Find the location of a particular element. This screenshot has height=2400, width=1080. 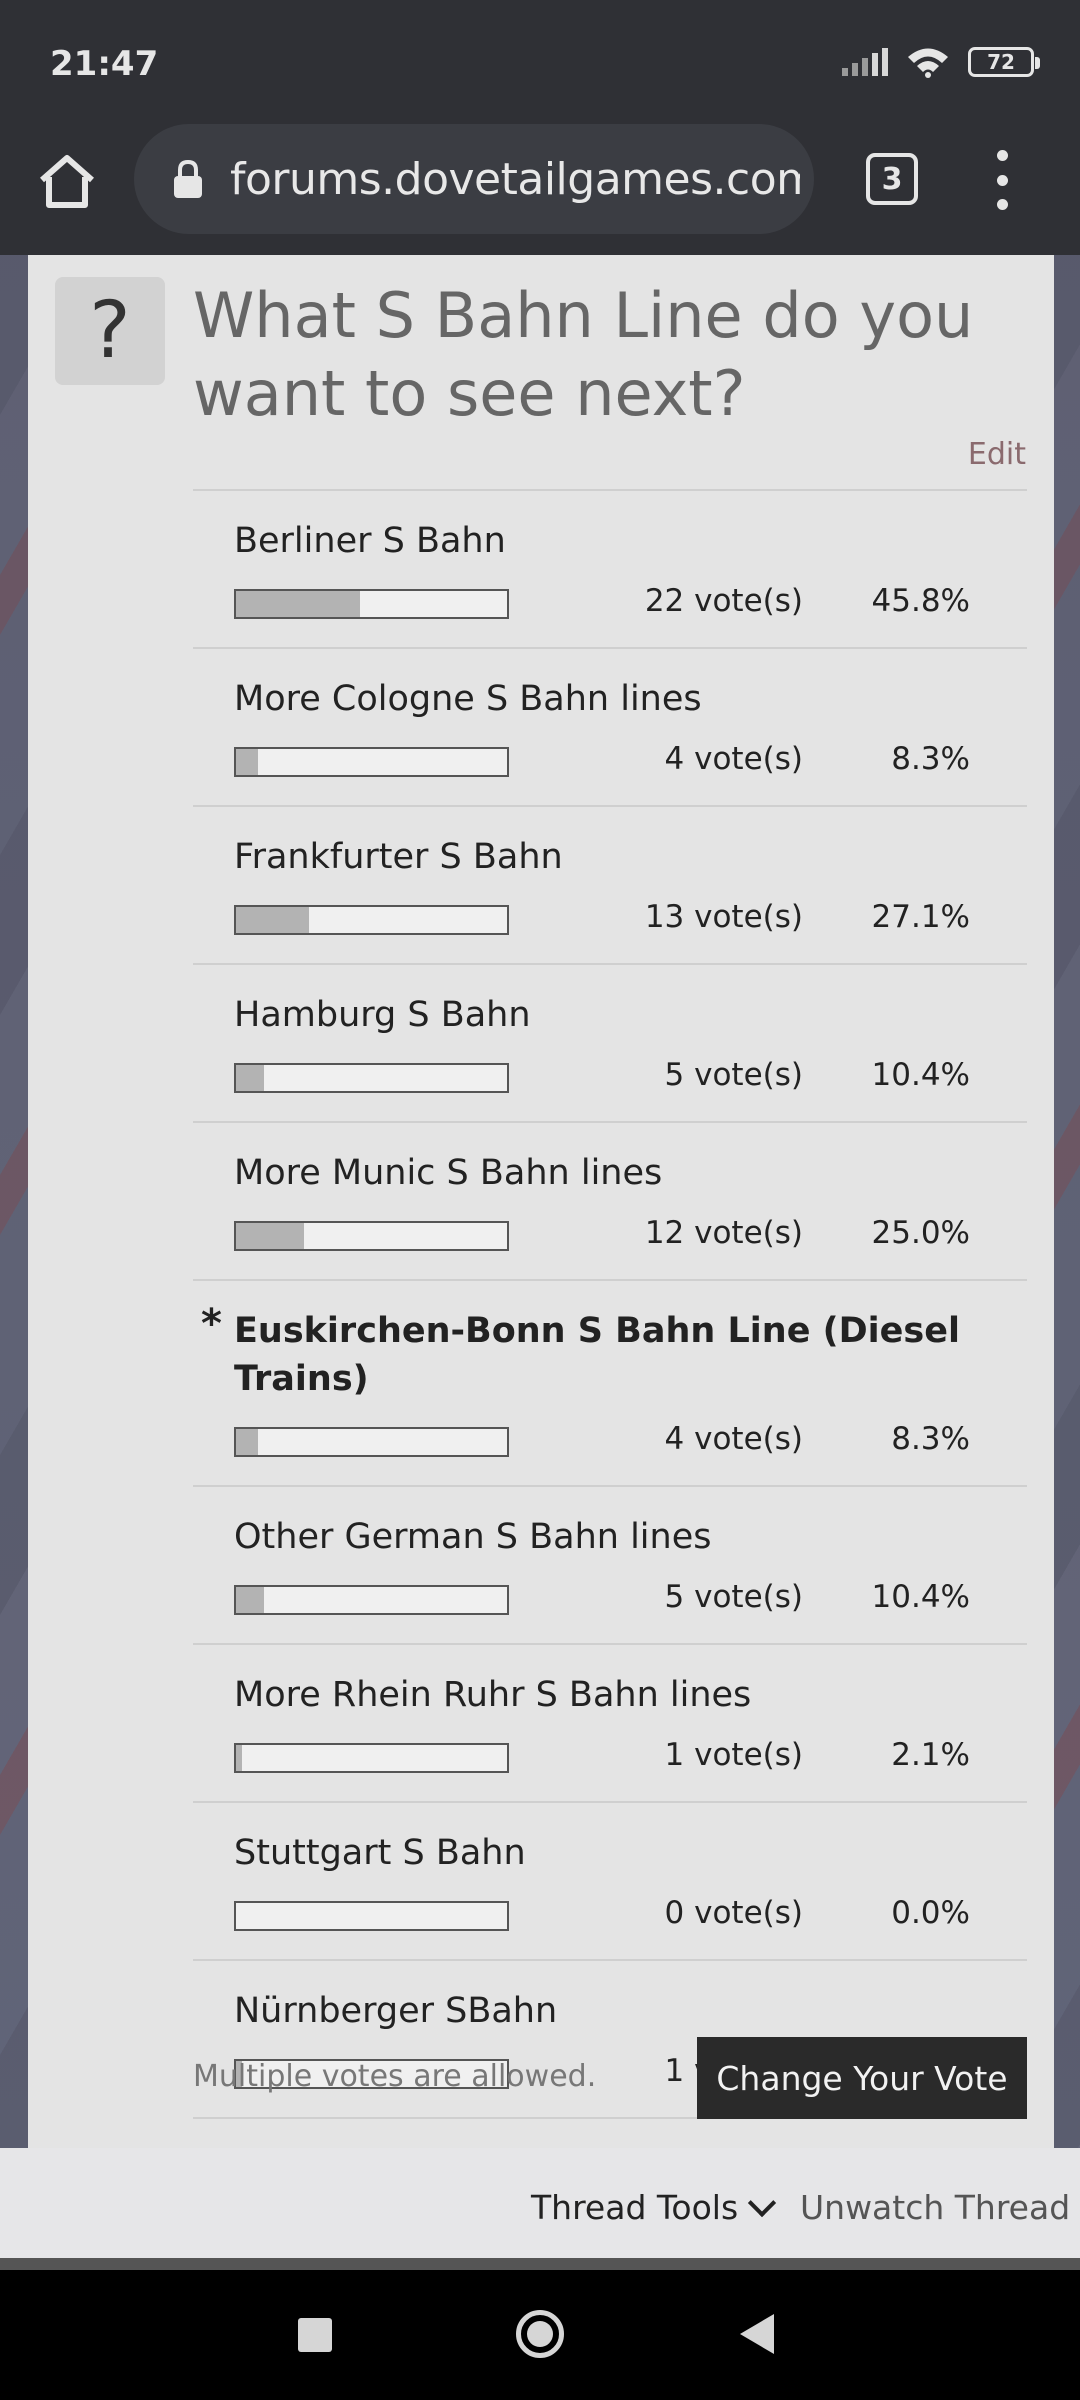

navigation-bar is located at coordinates (540, 2335).